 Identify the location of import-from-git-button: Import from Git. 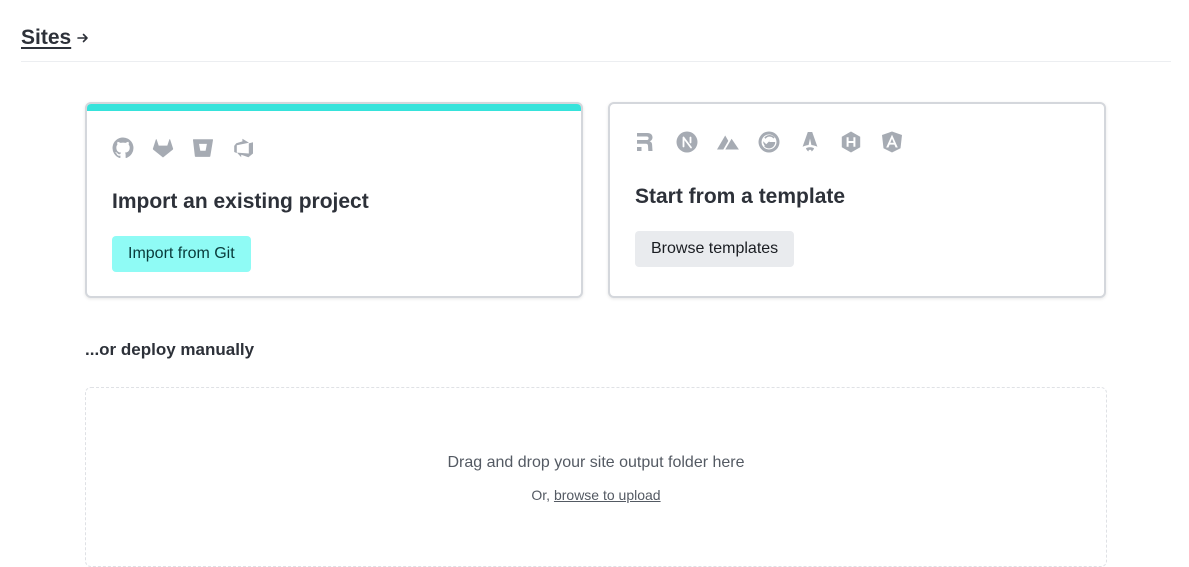
(181, 254).